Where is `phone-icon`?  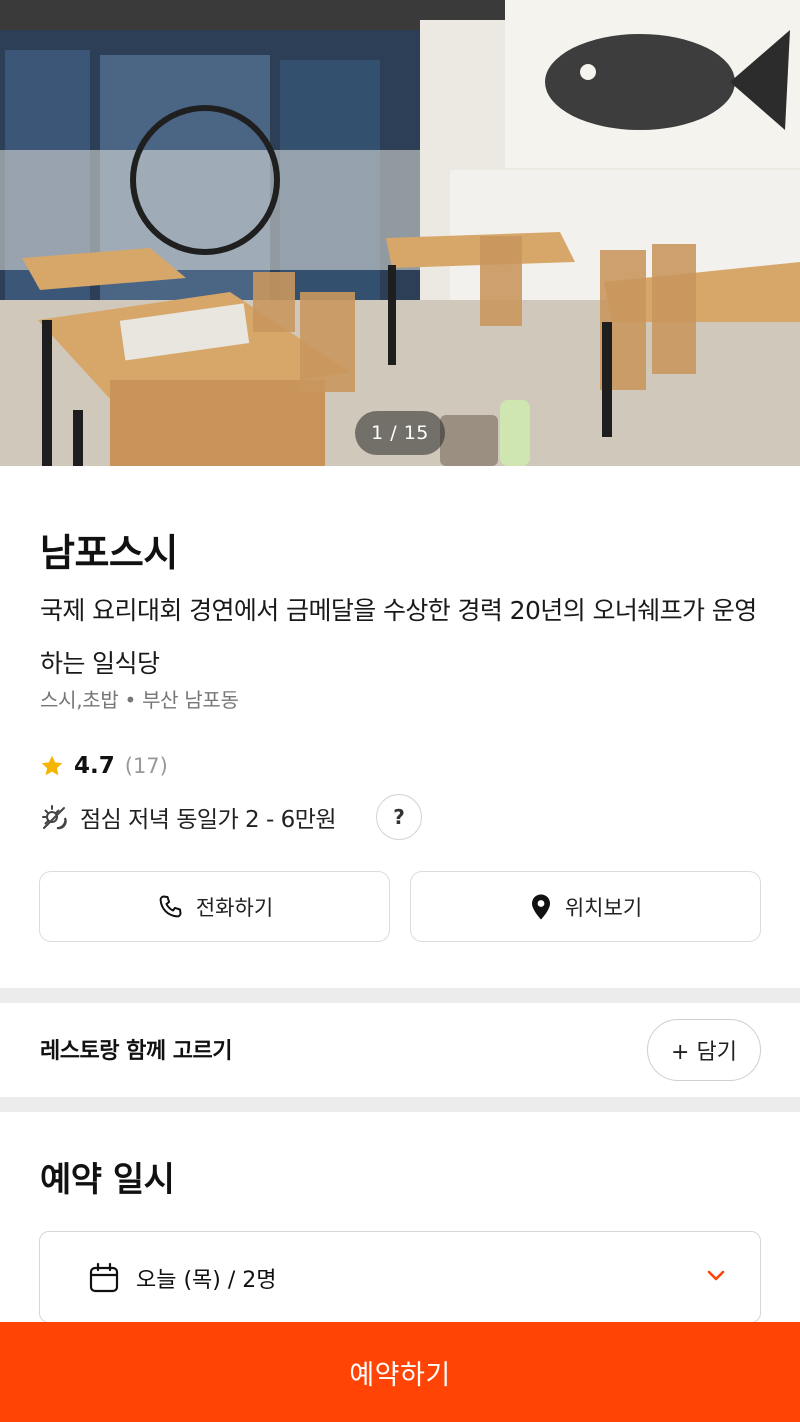
phone-icon is located at coordinates (170, 906).